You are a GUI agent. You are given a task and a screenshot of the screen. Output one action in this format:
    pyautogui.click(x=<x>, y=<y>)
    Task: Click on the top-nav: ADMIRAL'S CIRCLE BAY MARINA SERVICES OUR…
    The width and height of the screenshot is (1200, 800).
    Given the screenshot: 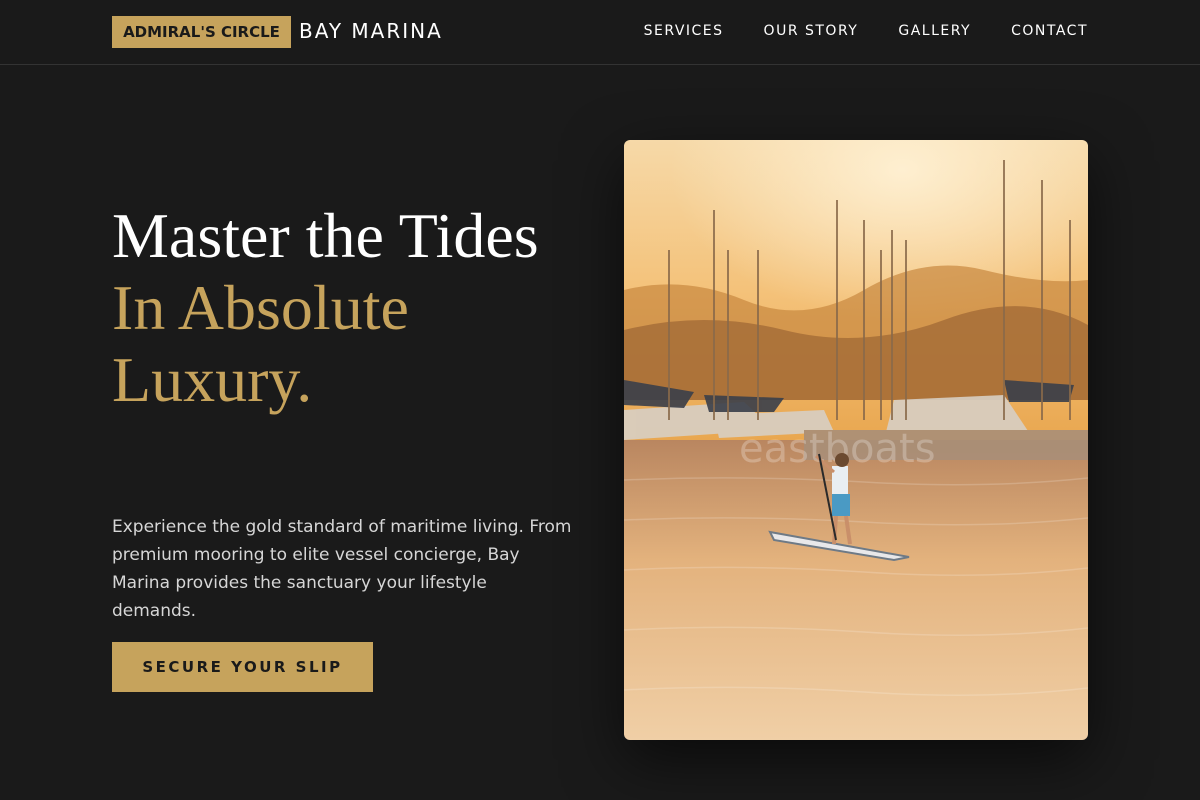 What is the action you would take?
    pyautogui.click(x=600, y=32)
    